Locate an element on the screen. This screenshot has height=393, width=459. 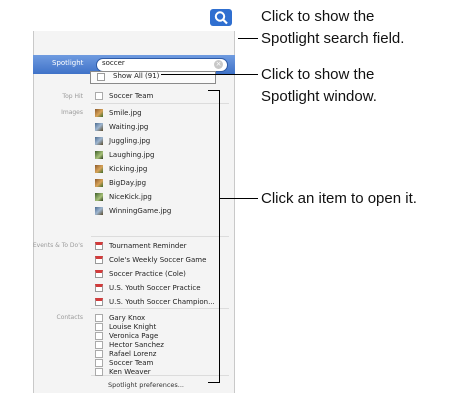
result-item-image: Juggling.jpg is located at coordinates (122, 141).